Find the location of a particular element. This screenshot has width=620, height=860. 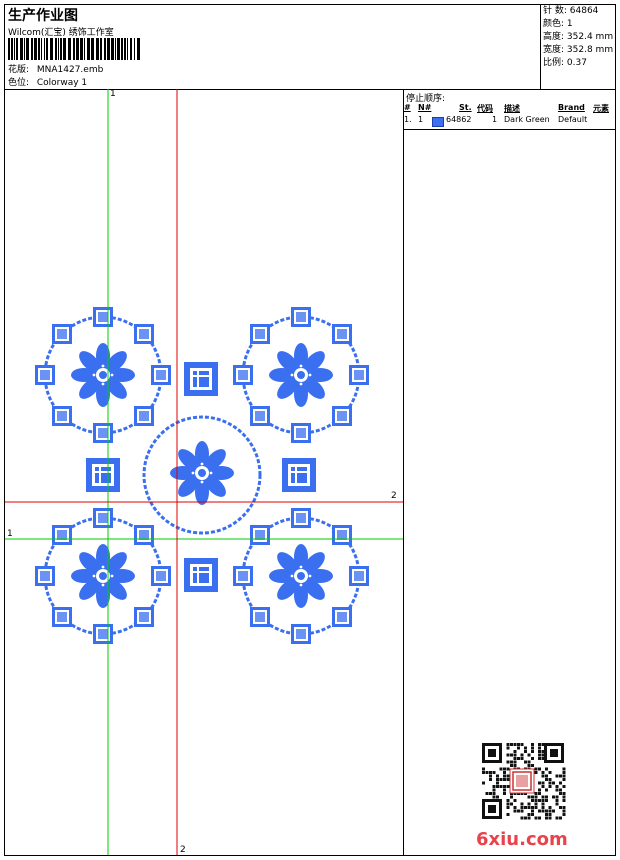

square-motif-left is located at coordinates (103, 475).